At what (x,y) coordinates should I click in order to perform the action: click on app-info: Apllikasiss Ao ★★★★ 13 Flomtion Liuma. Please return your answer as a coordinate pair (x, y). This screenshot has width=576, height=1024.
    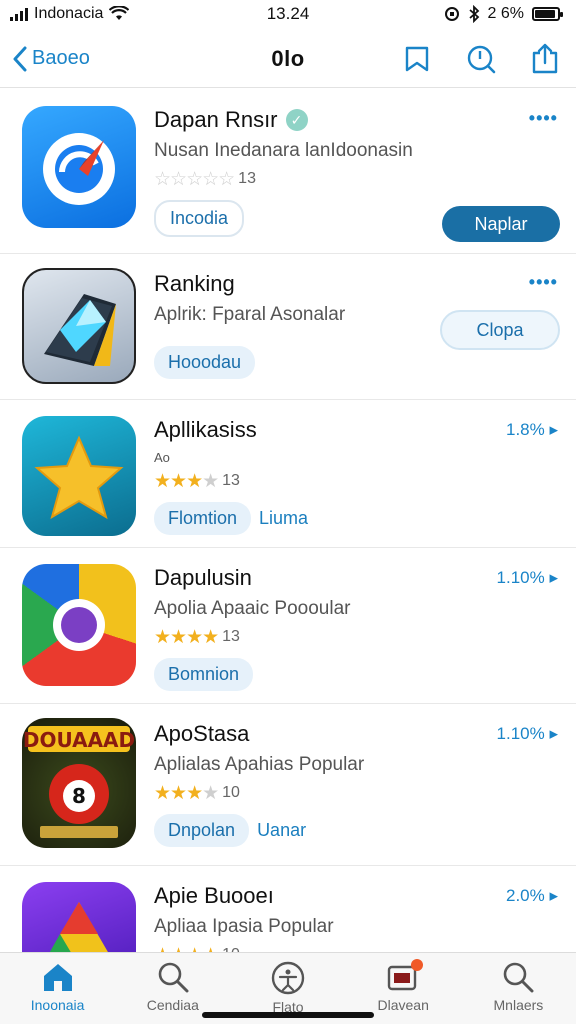
    Looking at the image, I should click on (355, 475).